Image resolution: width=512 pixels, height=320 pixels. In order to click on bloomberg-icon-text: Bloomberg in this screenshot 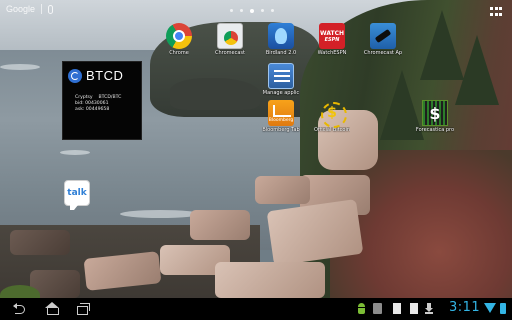, I will do `click(281, 120)`.